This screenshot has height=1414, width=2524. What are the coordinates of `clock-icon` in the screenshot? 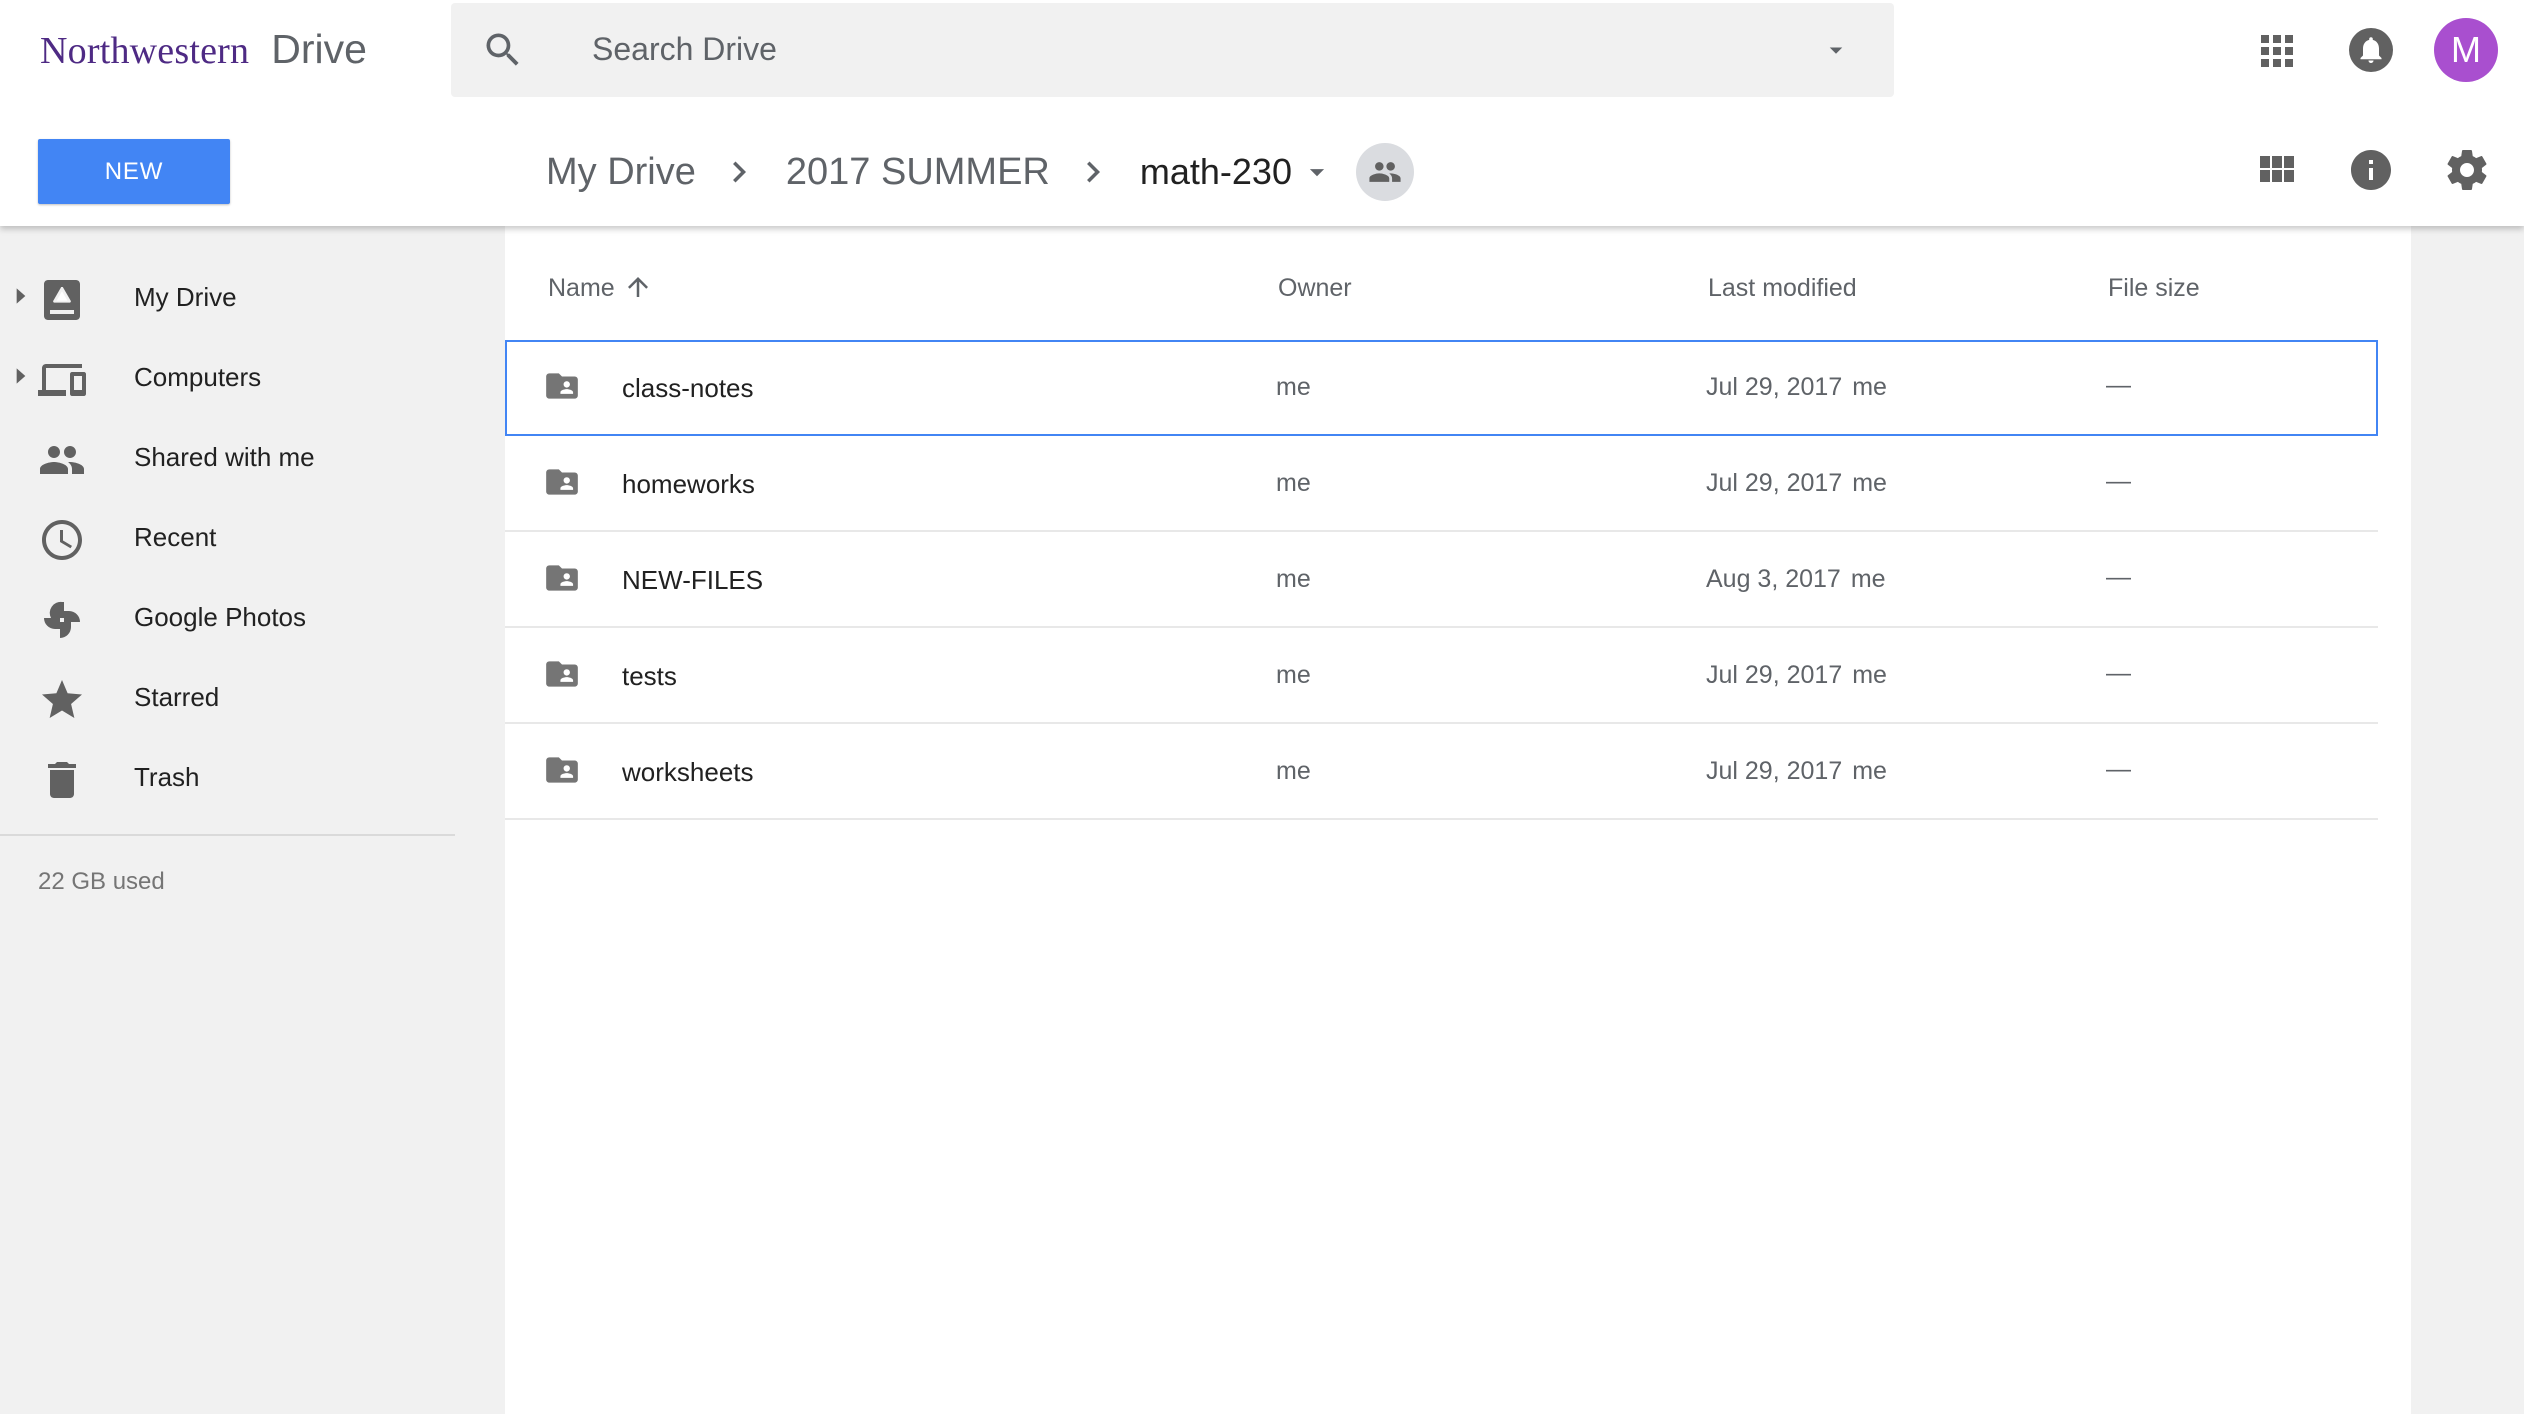 It's located at (62, 540).